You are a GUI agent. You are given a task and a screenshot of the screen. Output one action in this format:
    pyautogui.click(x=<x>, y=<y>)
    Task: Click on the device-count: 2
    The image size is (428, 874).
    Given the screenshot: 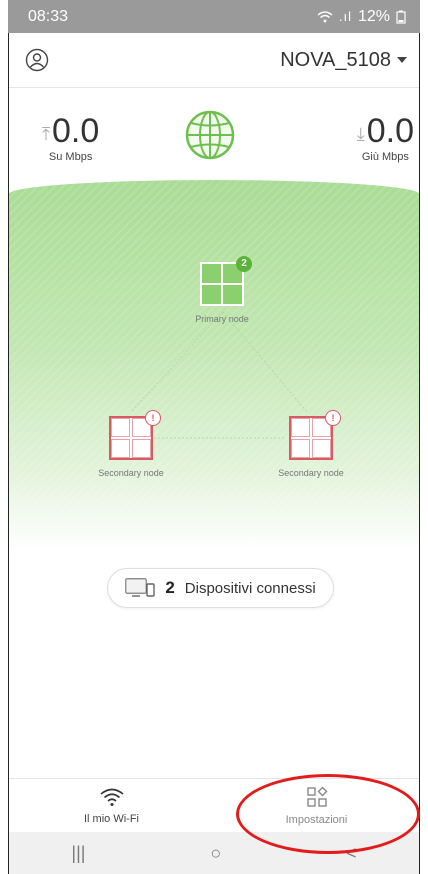 What is the action you would take?
    pyautogui.click(x=170, y=587)
    